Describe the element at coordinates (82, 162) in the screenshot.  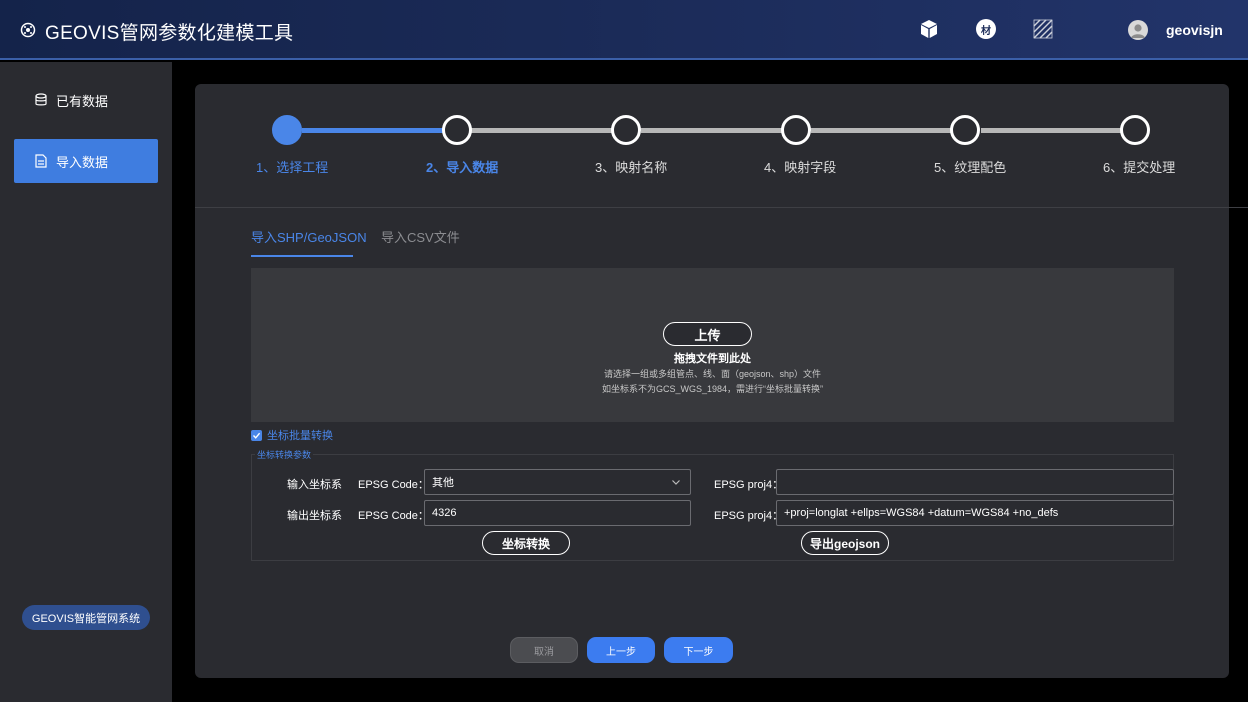
I see `sidebar-item-label: 导入数据` at that location.